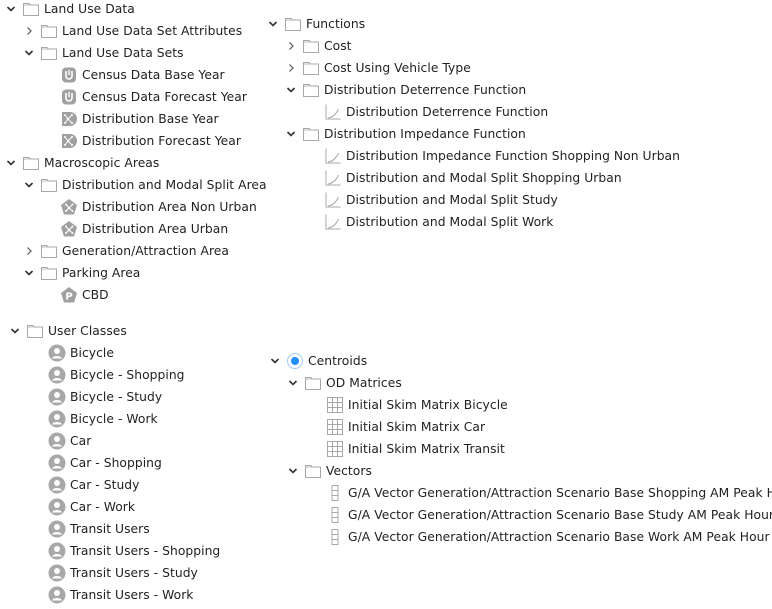  What do you see at coordinates (69, 141) in the screenshot?
I see `distribution-icon` at bounding box center [69, 141].